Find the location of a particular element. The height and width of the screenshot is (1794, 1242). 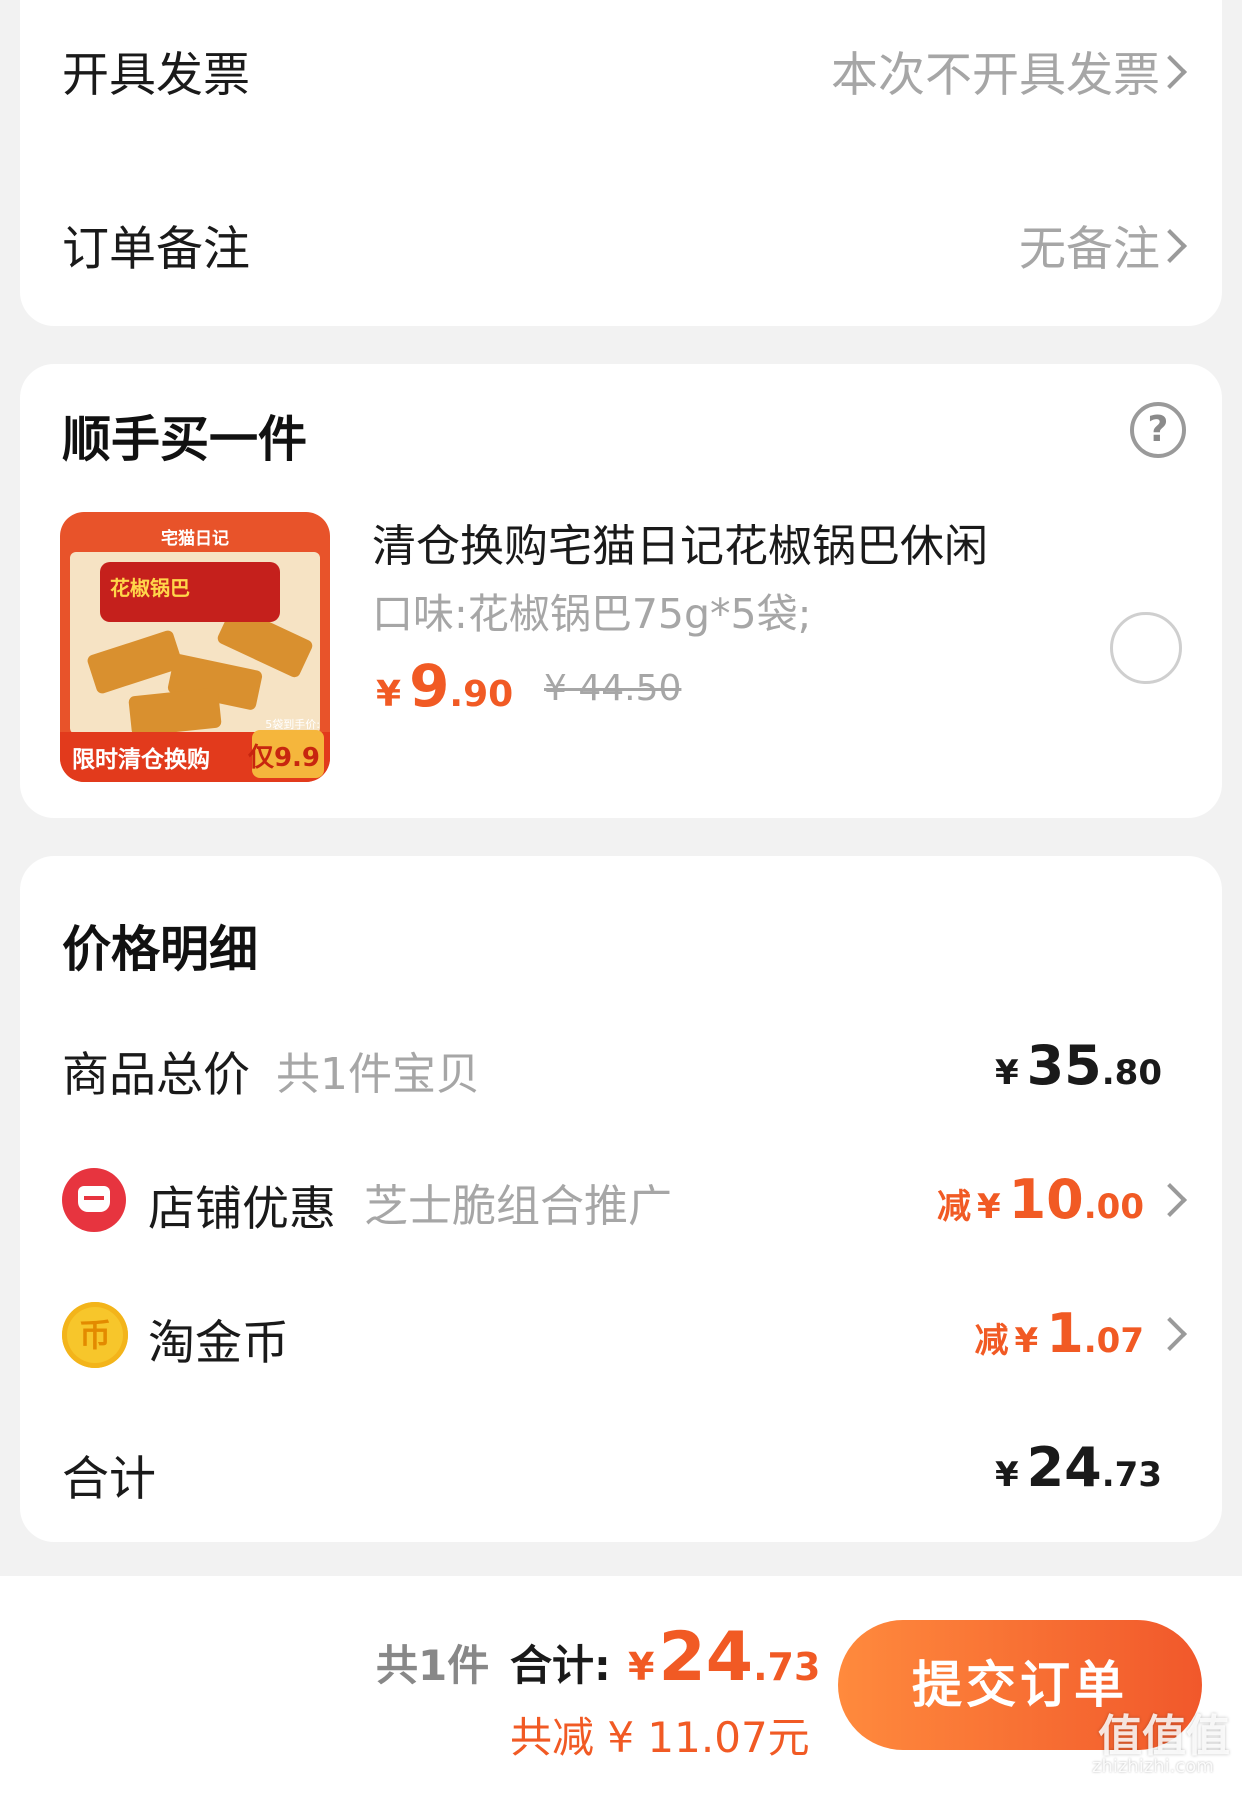

details-title: 价格明细 is located at coordinates (160, 949).